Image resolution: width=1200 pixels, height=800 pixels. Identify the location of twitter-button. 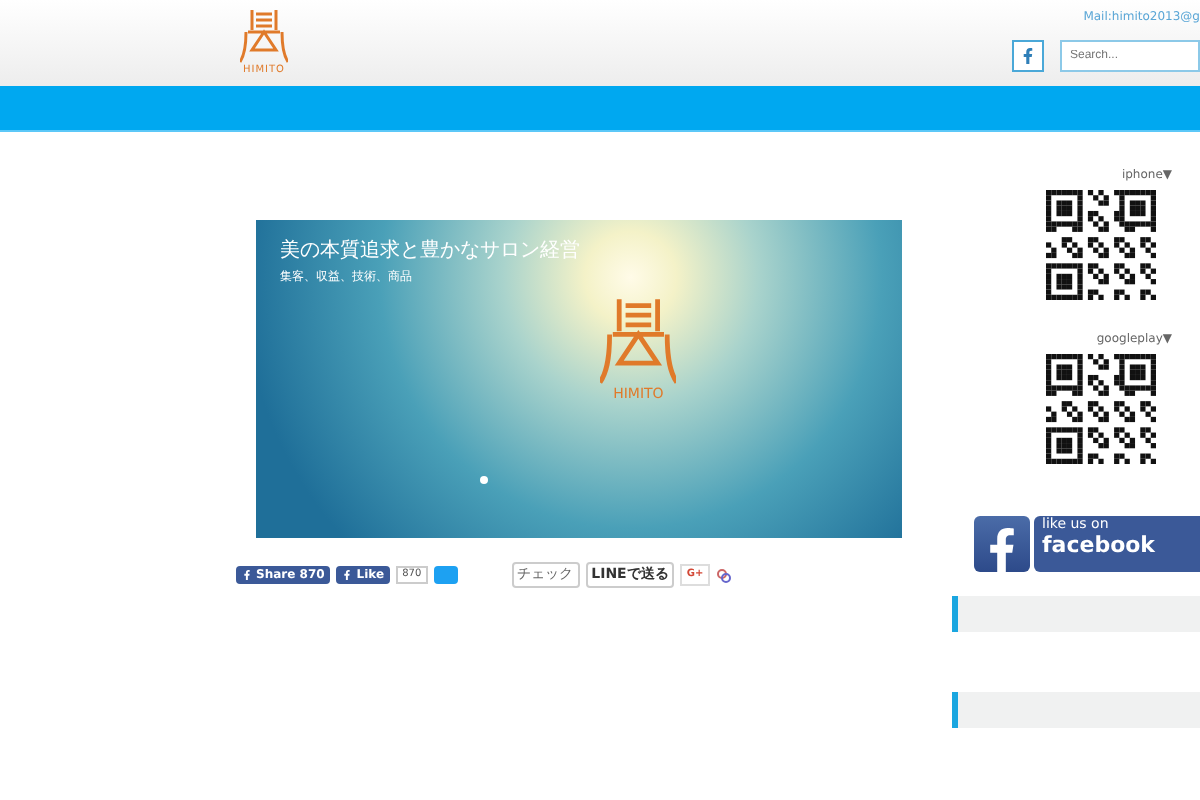
(445, 575).